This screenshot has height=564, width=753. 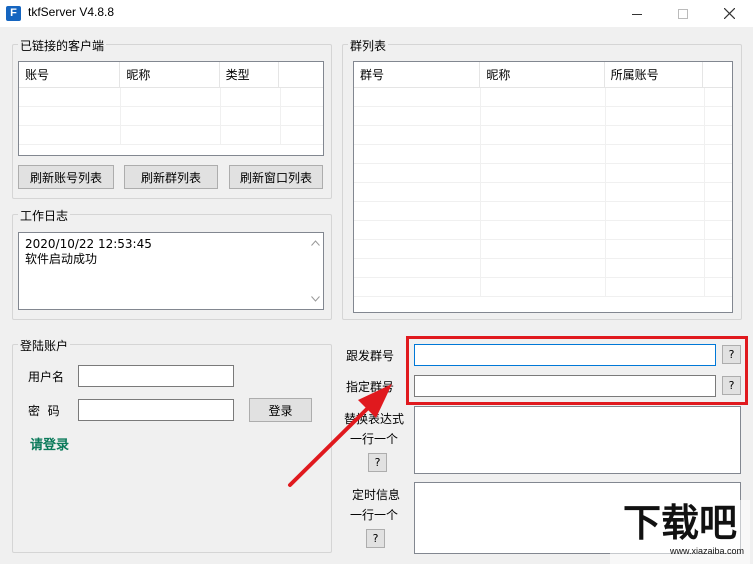 I want to click on username-input, so click(x=156, y=376).